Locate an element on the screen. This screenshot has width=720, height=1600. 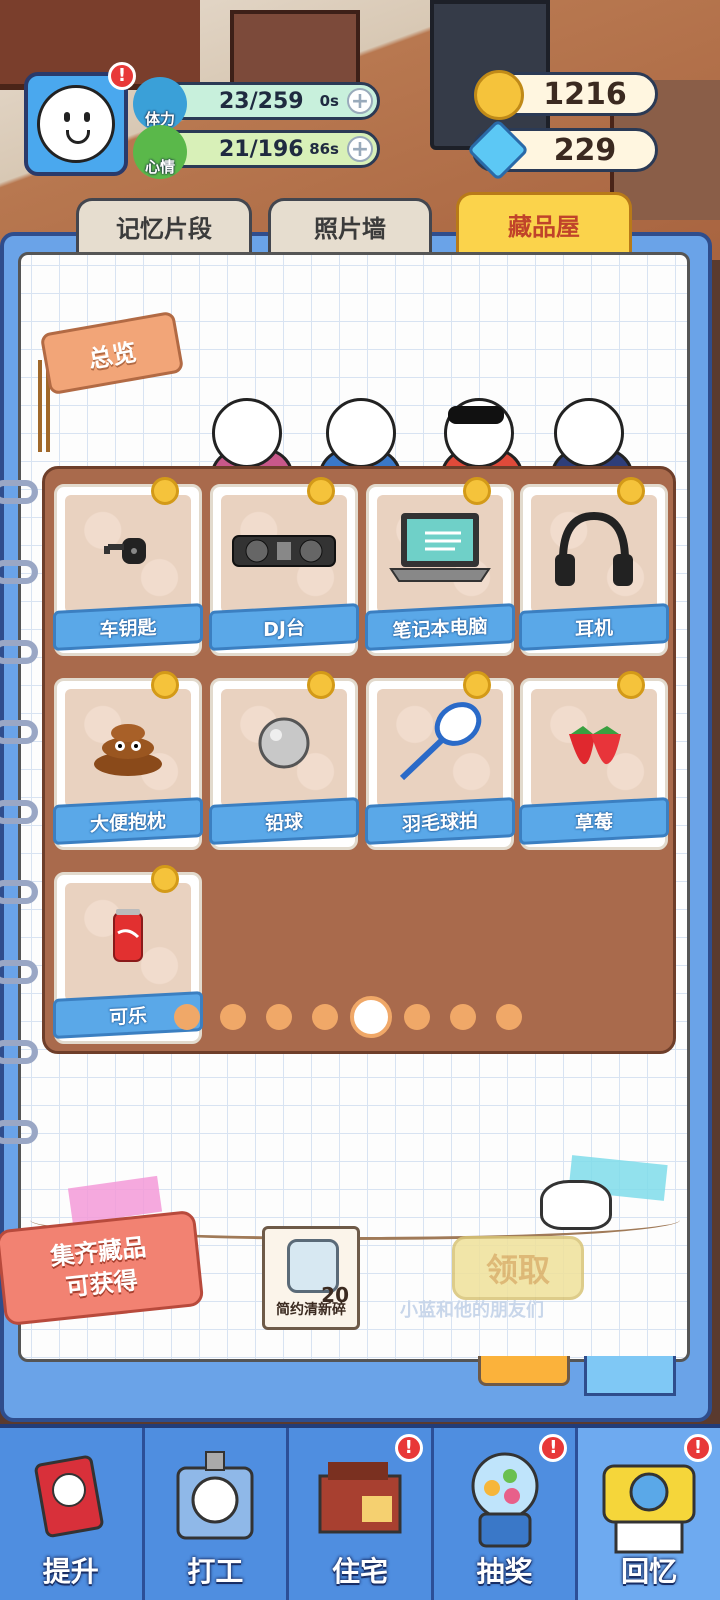
headphones-icon is located at coordinates (594, 548).